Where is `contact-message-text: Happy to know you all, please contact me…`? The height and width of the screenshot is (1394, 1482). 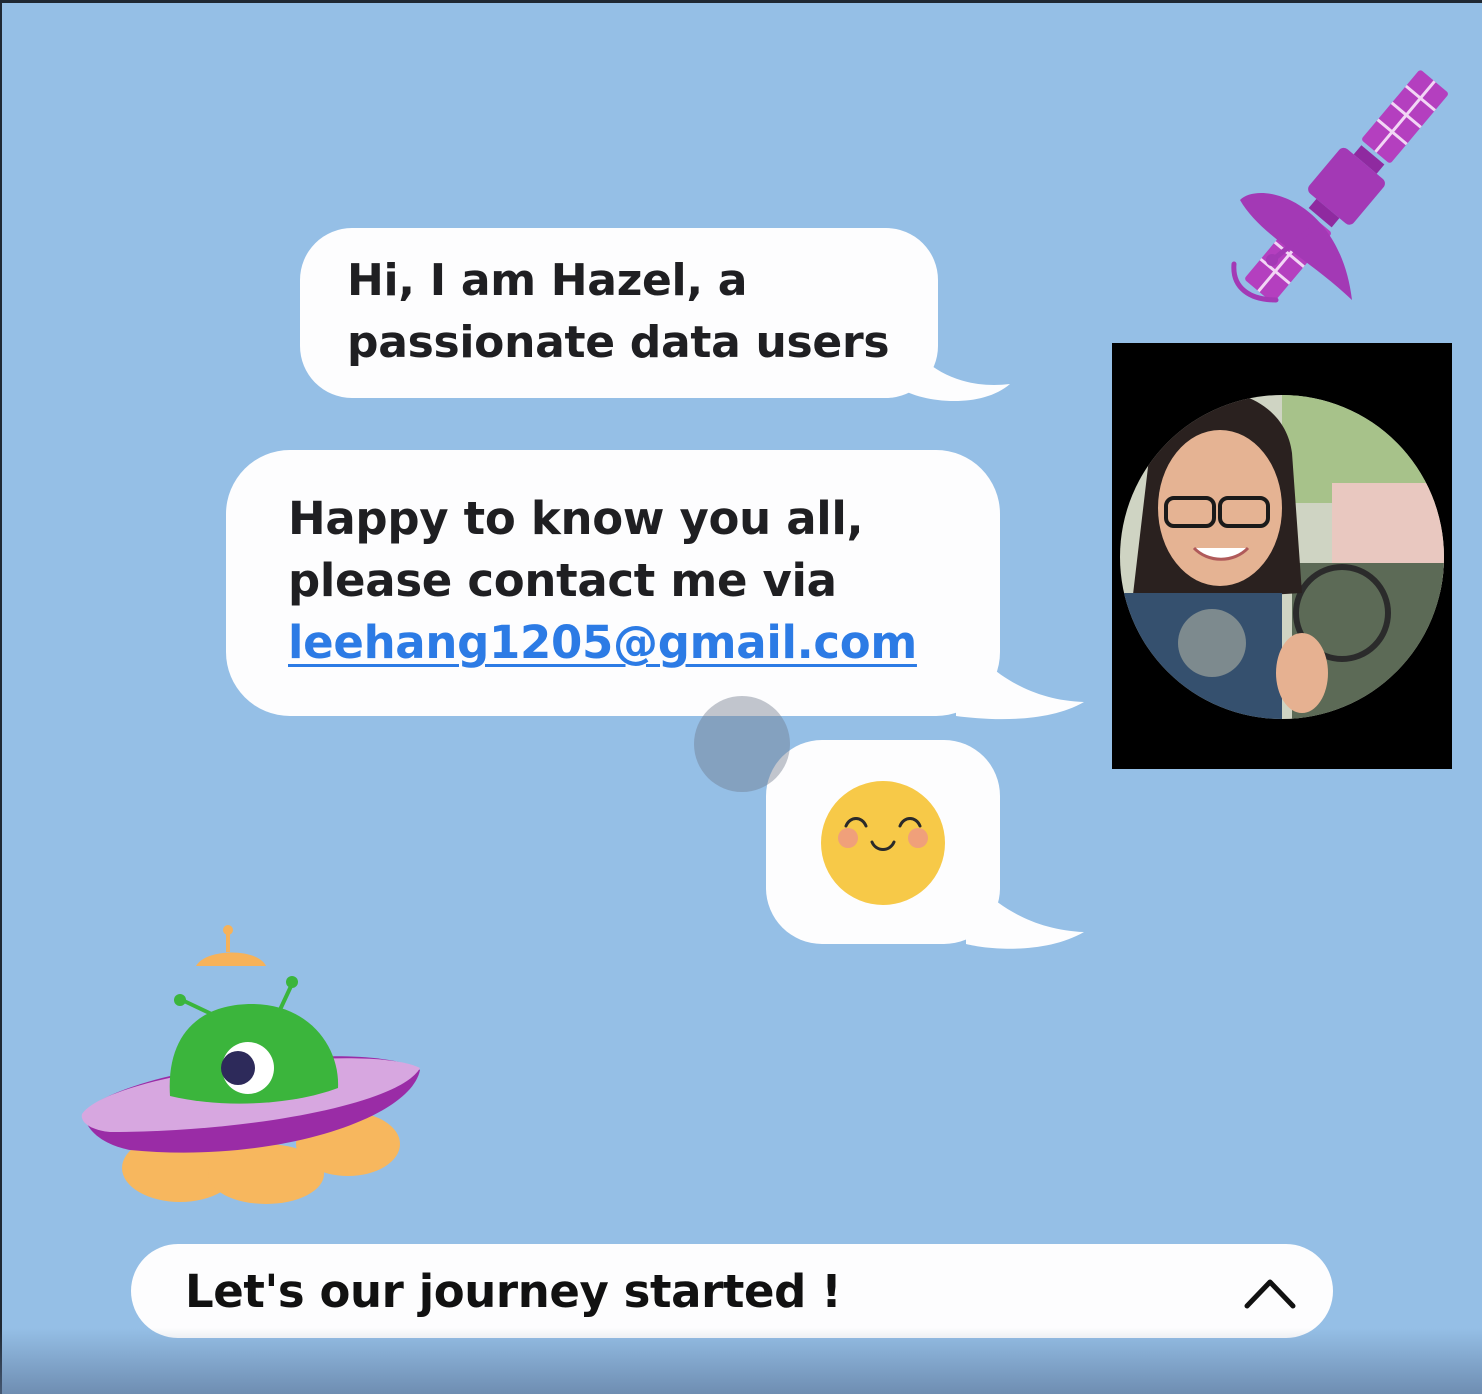
contact-message-text: Happy to know you all, please contact me… is located at coordinates (602, 581).